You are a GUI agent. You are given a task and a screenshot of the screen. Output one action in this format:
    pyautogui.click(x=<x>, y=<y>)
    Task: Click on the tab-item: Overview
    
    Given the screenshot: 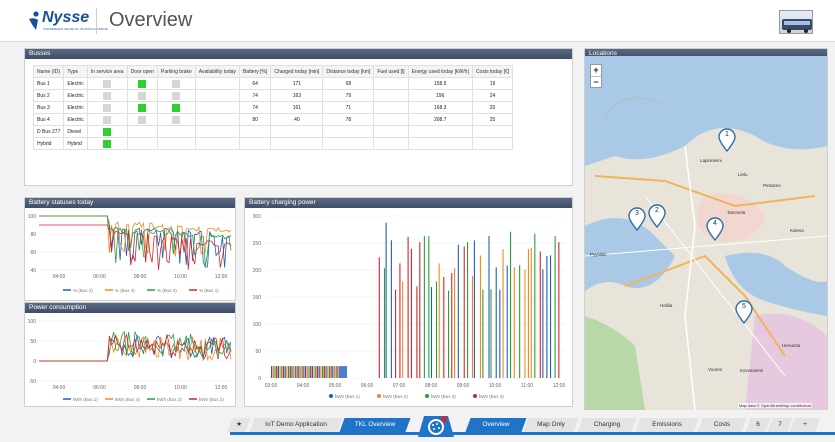 What is the action you would take?
    pyautogui.click(x=496, y=425)
    